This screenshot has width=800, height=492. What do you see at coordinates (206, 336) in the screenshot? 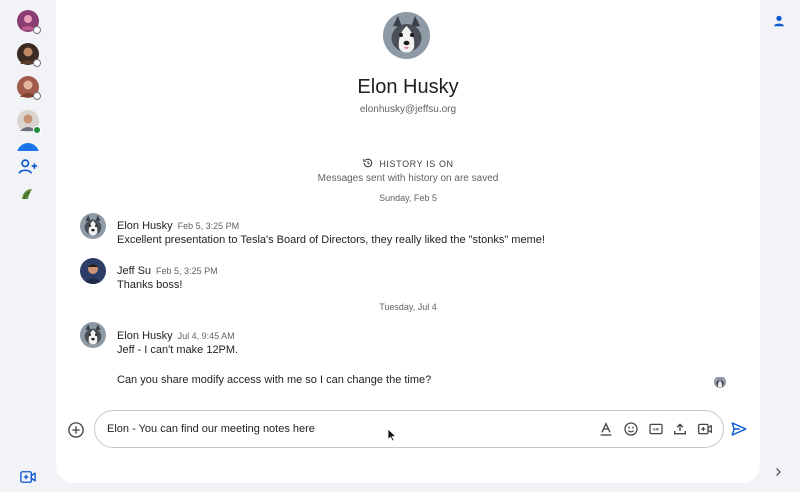
I see `message-timestamp: Jul 4, 9:45 AM` at bounding box center [206, 336].